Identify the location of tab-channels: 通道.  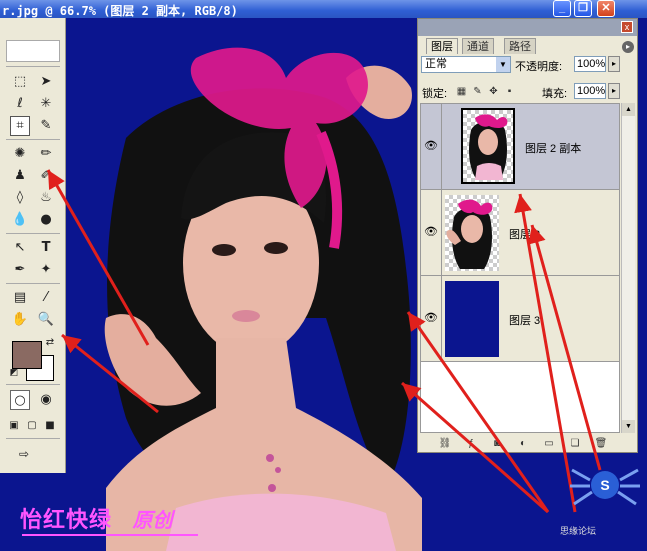
(478, 46).